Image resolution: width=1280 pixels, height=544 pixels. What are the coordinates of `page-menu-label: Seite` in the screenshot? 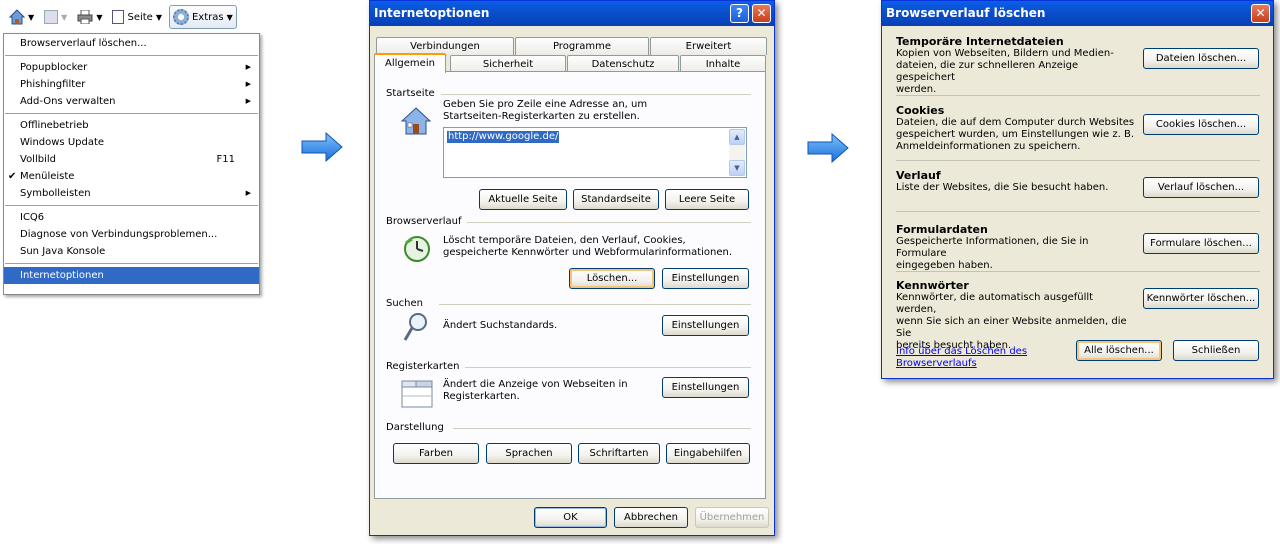 It's located at (140, 17).